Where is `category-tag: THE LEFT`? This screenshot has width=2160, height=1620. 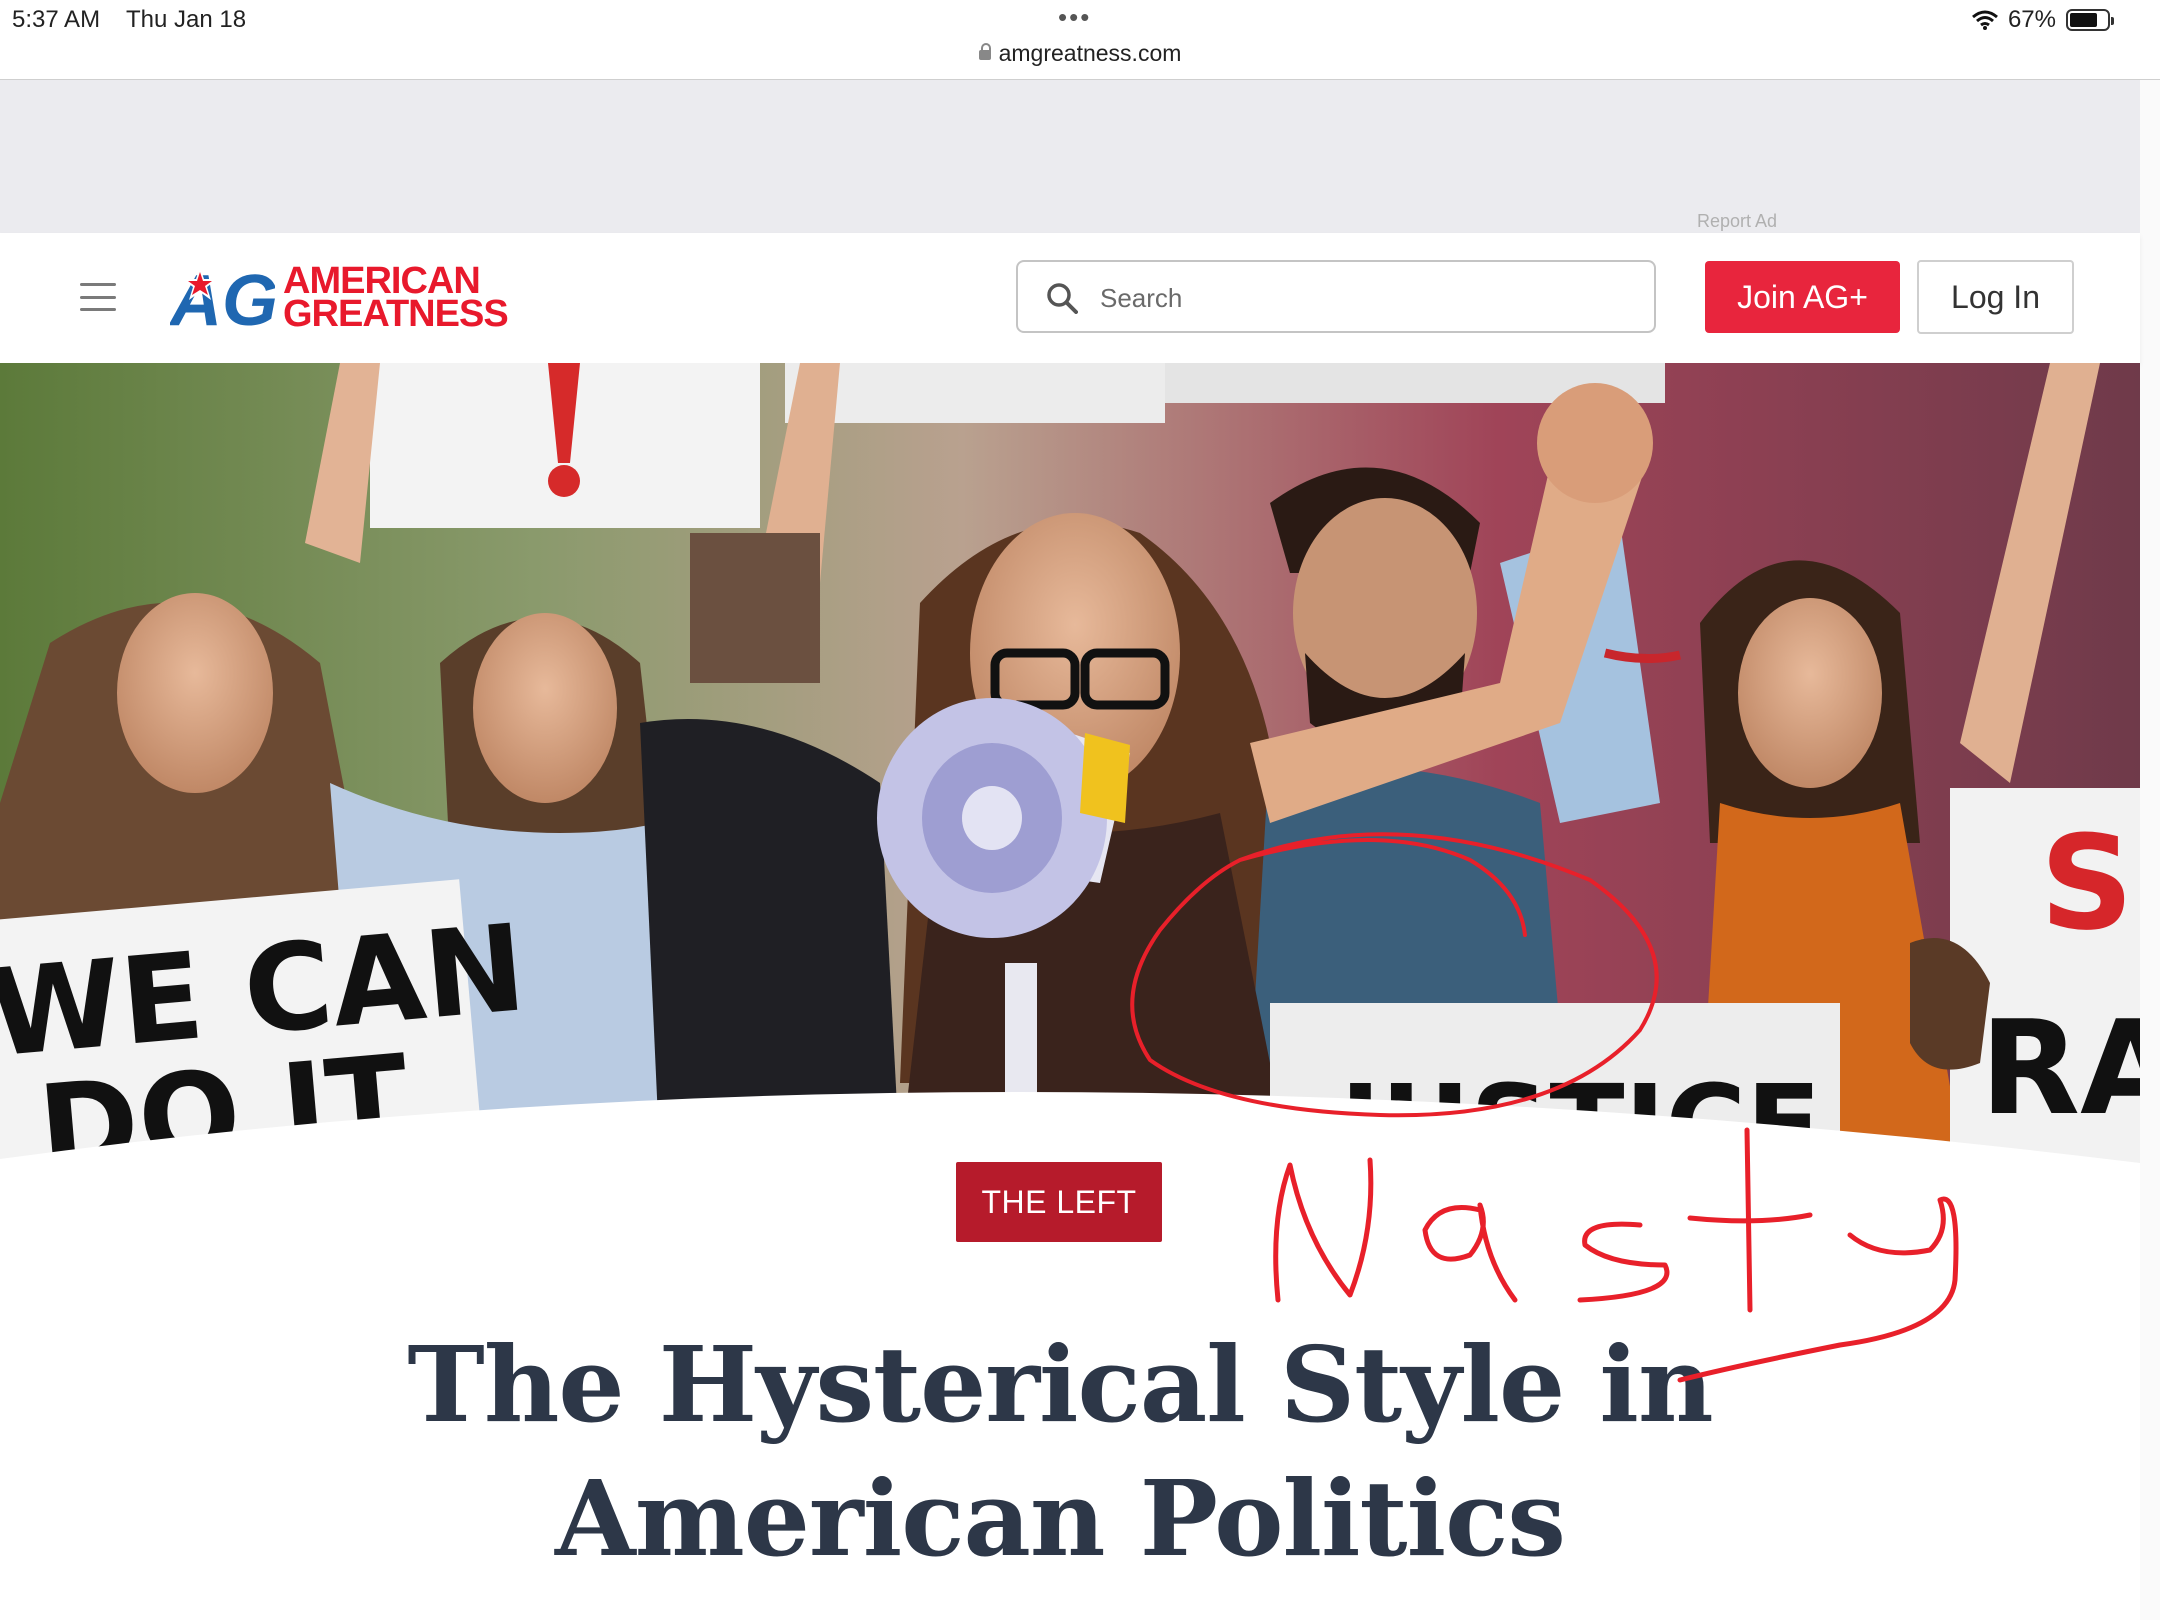
category-tag: THE LEFT is located at coordinates (1059, 1202).